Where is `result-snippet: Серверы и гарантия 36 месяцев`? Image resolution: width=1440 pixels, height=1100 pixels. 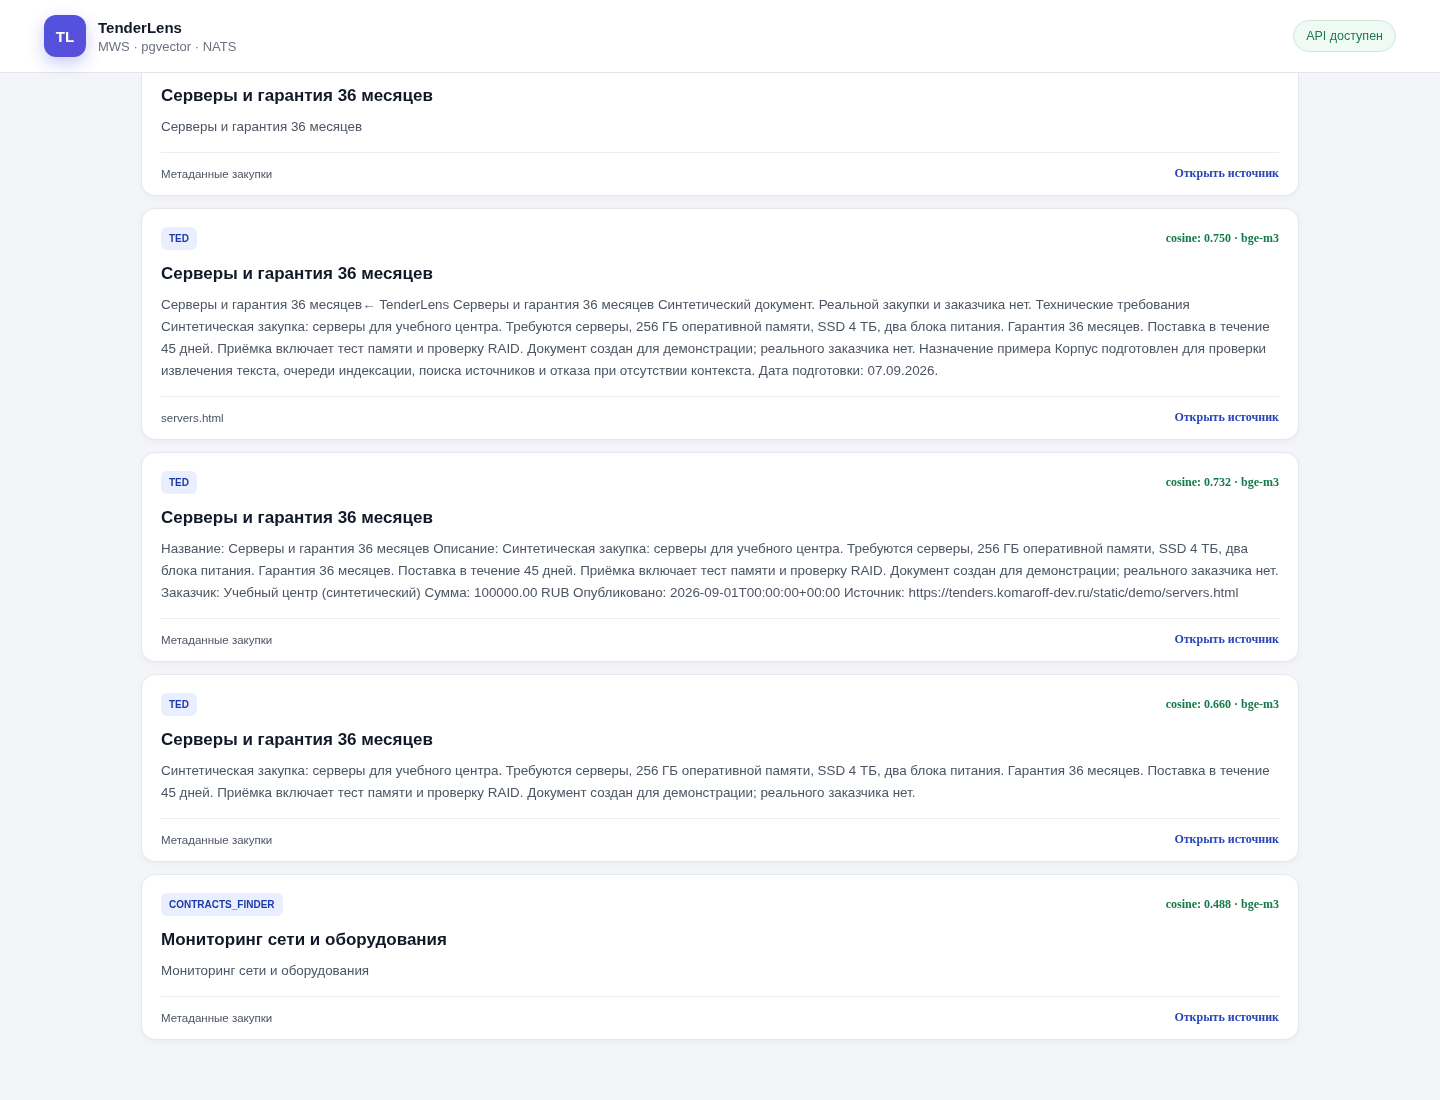 result-snippet: Серверы и гарантия 36 месяцев is located at coordinates (262, 127).